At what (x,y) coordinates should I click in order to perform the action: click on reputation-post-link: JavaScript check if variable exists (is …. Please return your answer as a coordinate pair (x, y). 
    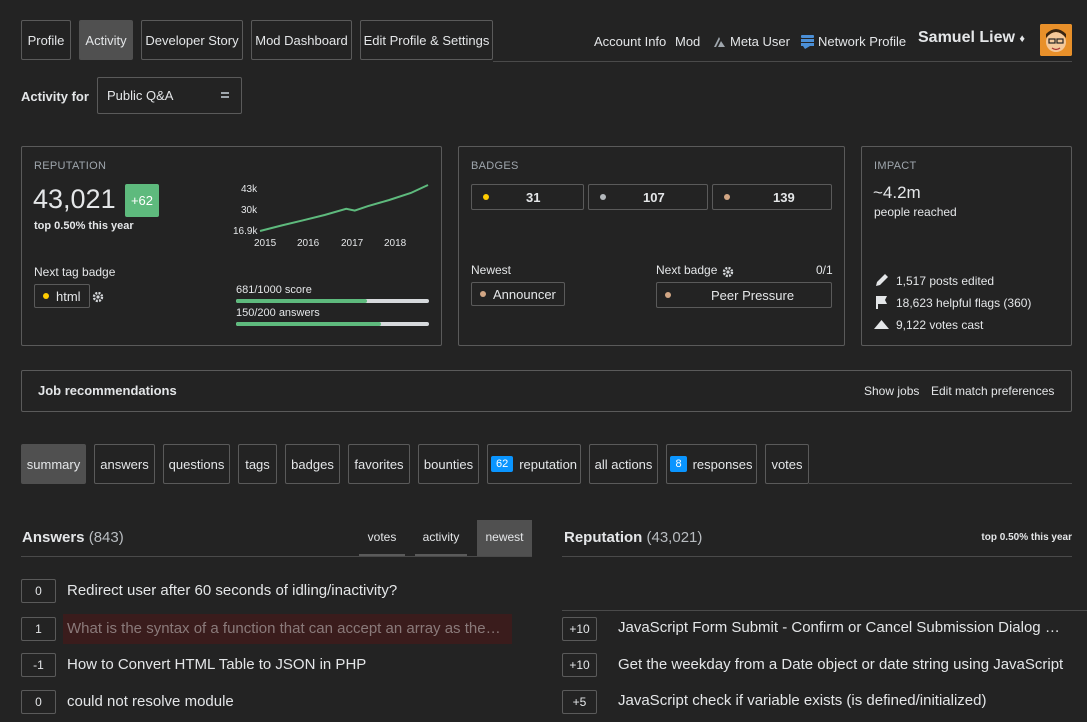
    Looking at the image, I should click on (841, 700).